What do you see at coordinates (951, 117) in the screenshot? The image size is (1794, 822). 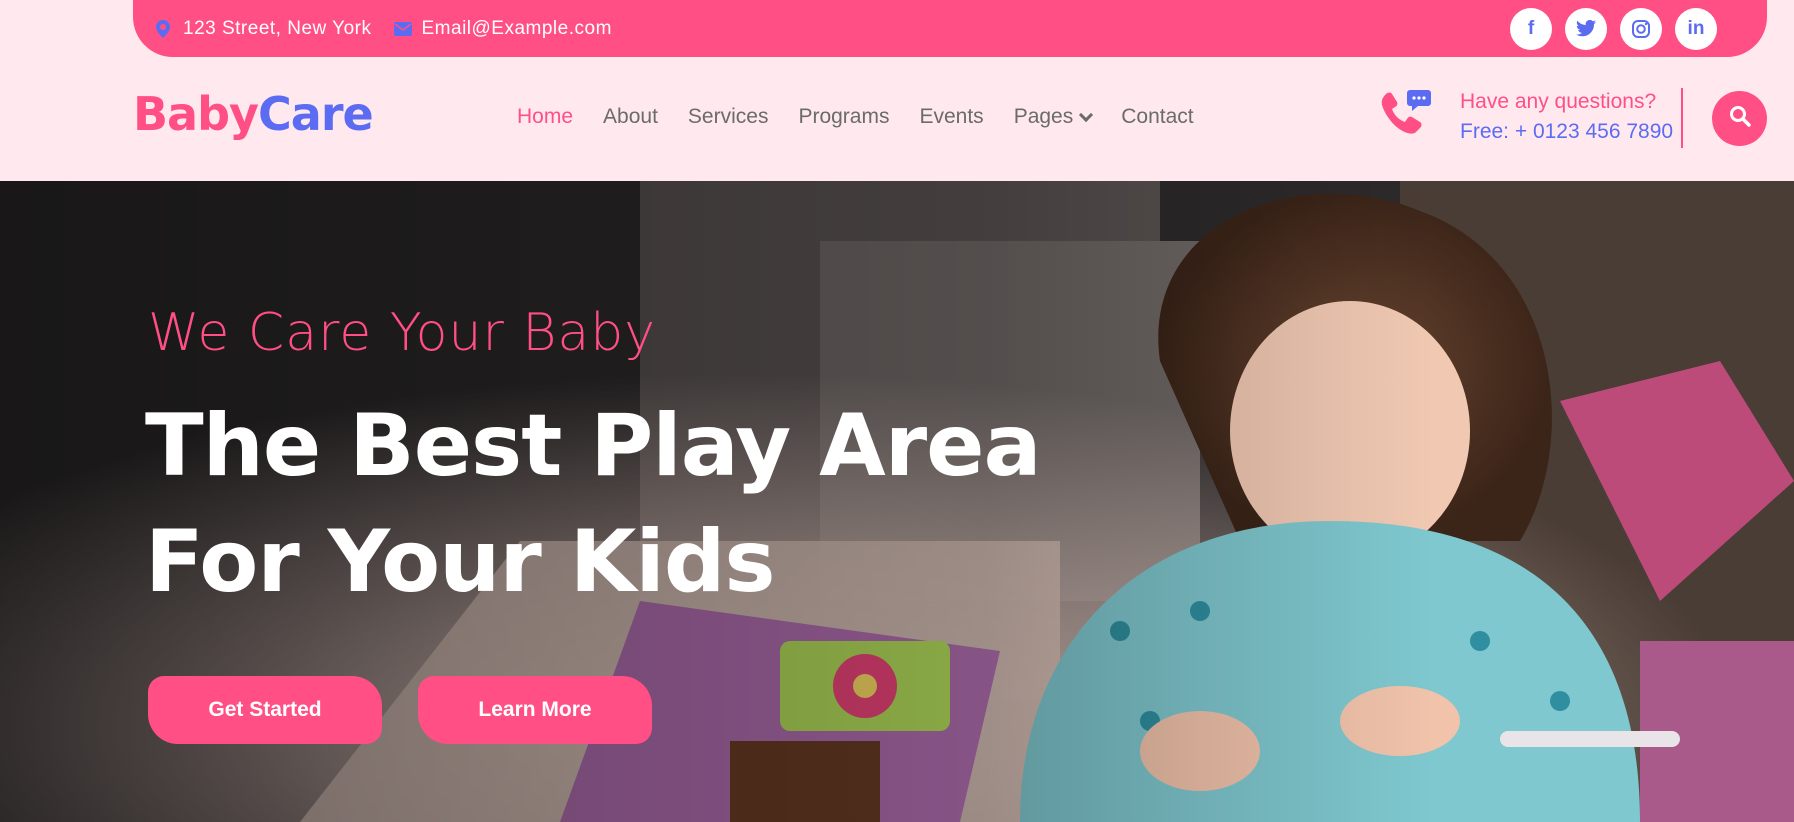 I see `nav-item-events: Events` at bounding box center [951, 117].